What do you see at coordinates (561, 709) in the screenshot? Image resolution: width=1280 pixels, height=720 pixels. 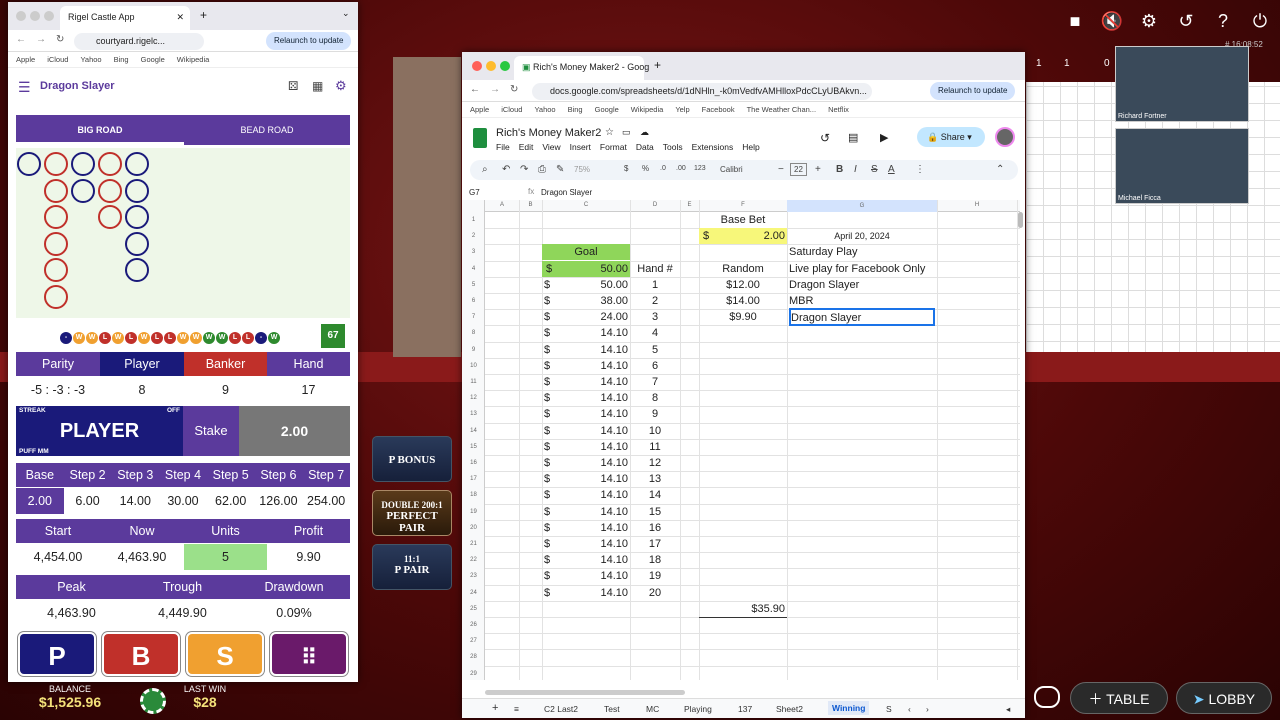 I see `sheet-tab: C2 Last2` at bounding box center [561, 709].